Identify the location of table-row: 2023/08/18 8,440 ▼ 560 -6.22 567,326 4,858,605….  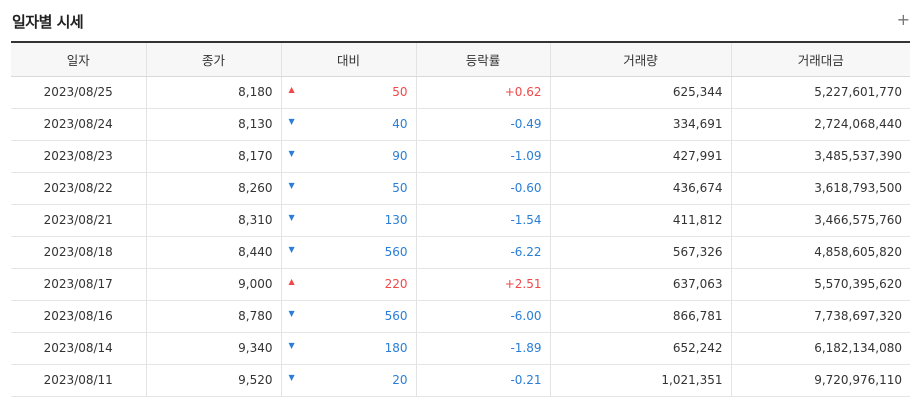
(460, 252).